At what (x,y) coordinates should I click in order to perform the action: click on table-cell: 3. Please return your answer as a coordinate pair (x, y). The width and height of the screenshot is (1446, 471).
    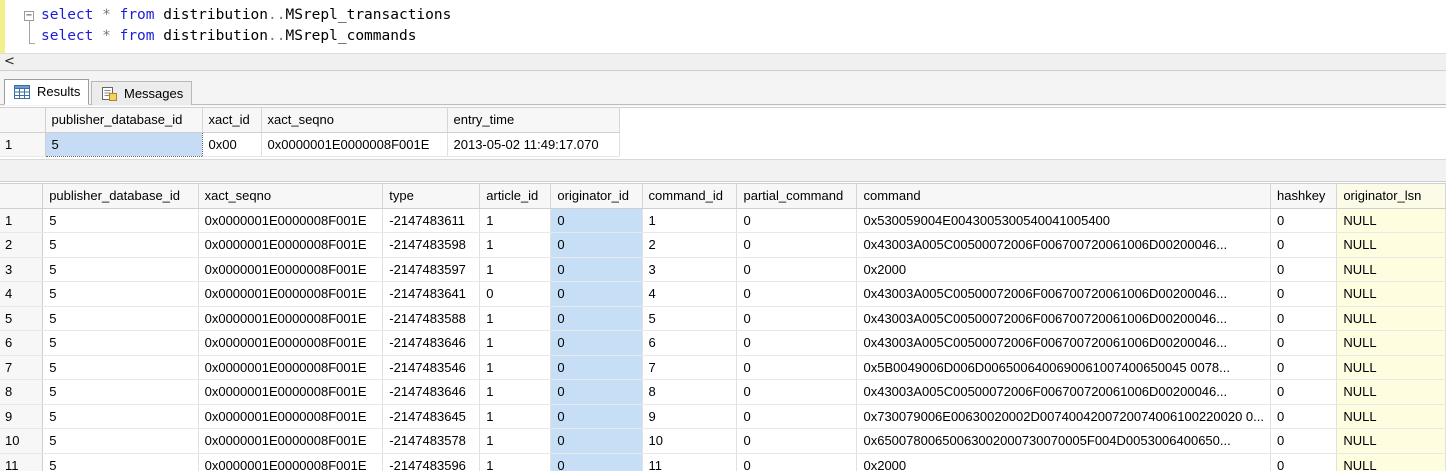
    Looking at the image, I should click on (690, 269).